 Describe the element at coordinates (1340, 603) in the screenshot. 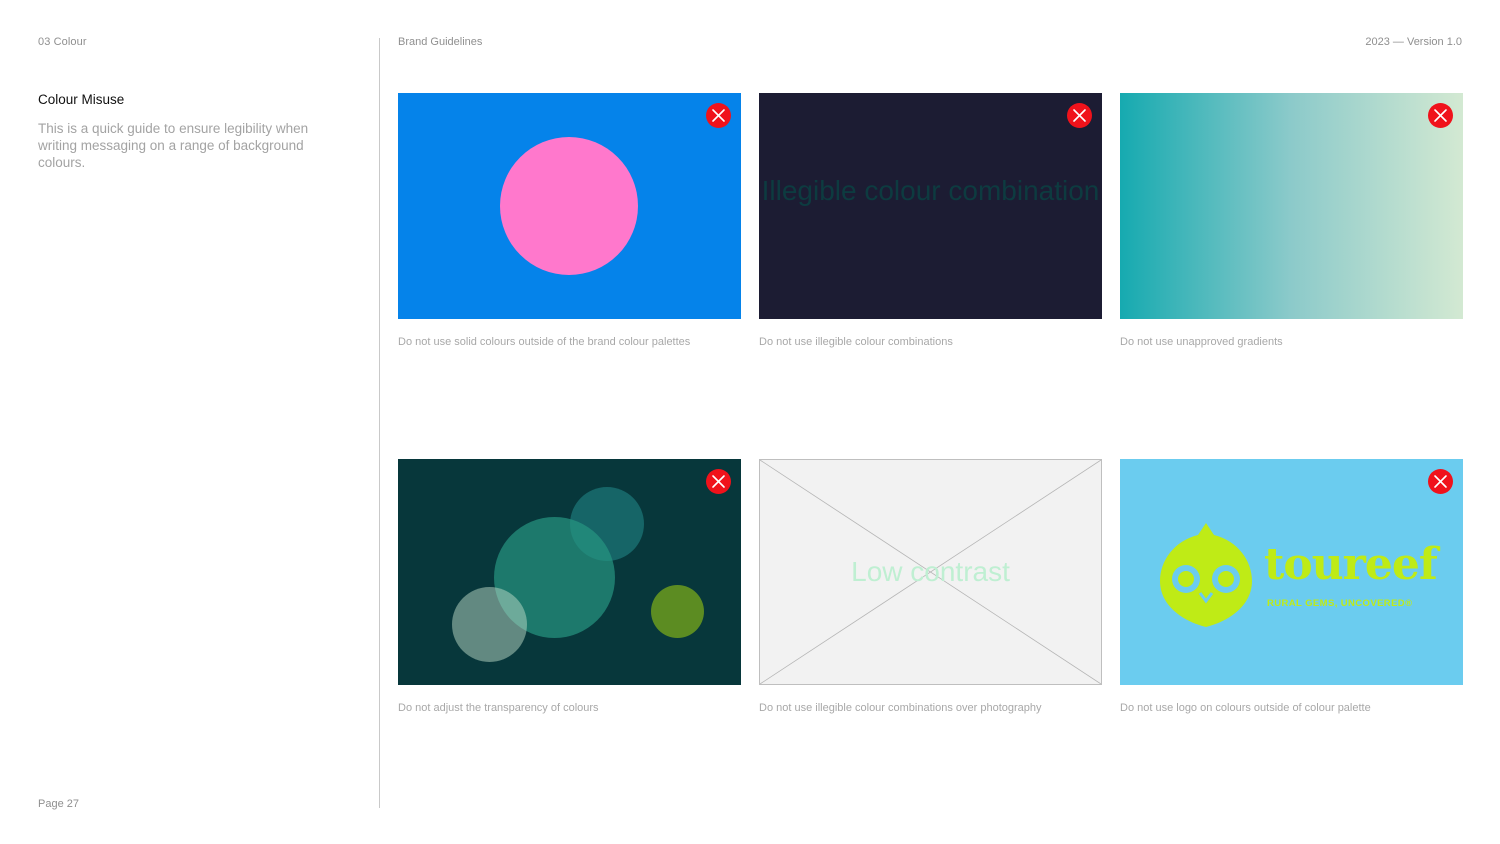

I see `logo-tagline: RURAL GEMS, UNCOVERED®` at that location.